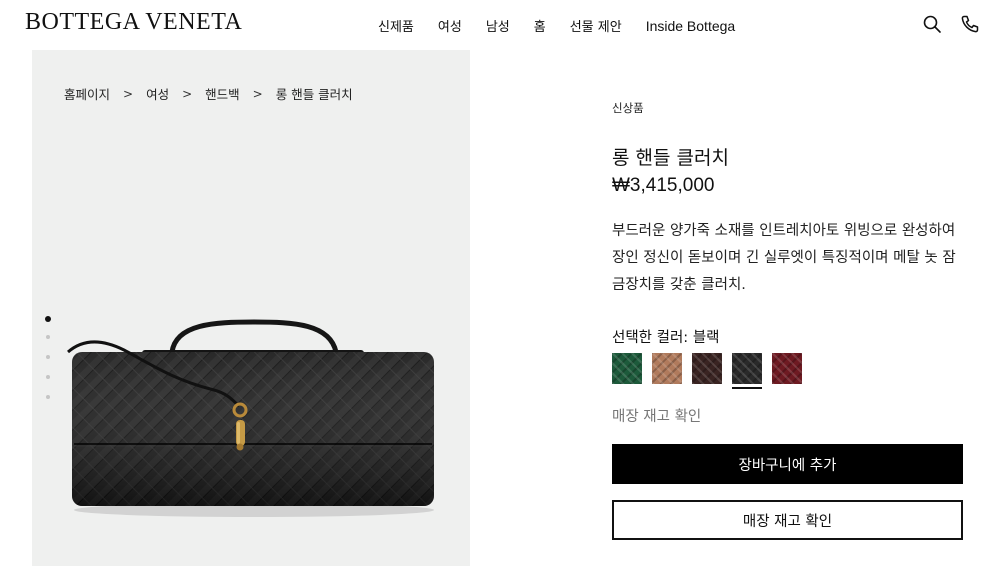 This screenshot has height=566, width=1000. Describe the element at coordinates (628, 108) in the screenshot. I see `new-badge: 신상품` at that location.